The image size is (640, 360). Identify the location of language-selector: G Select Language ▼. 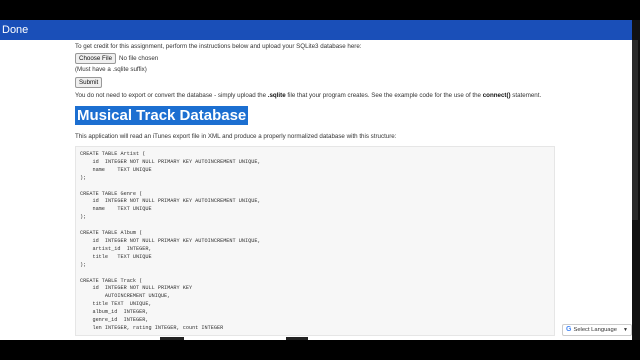
(597, 330).